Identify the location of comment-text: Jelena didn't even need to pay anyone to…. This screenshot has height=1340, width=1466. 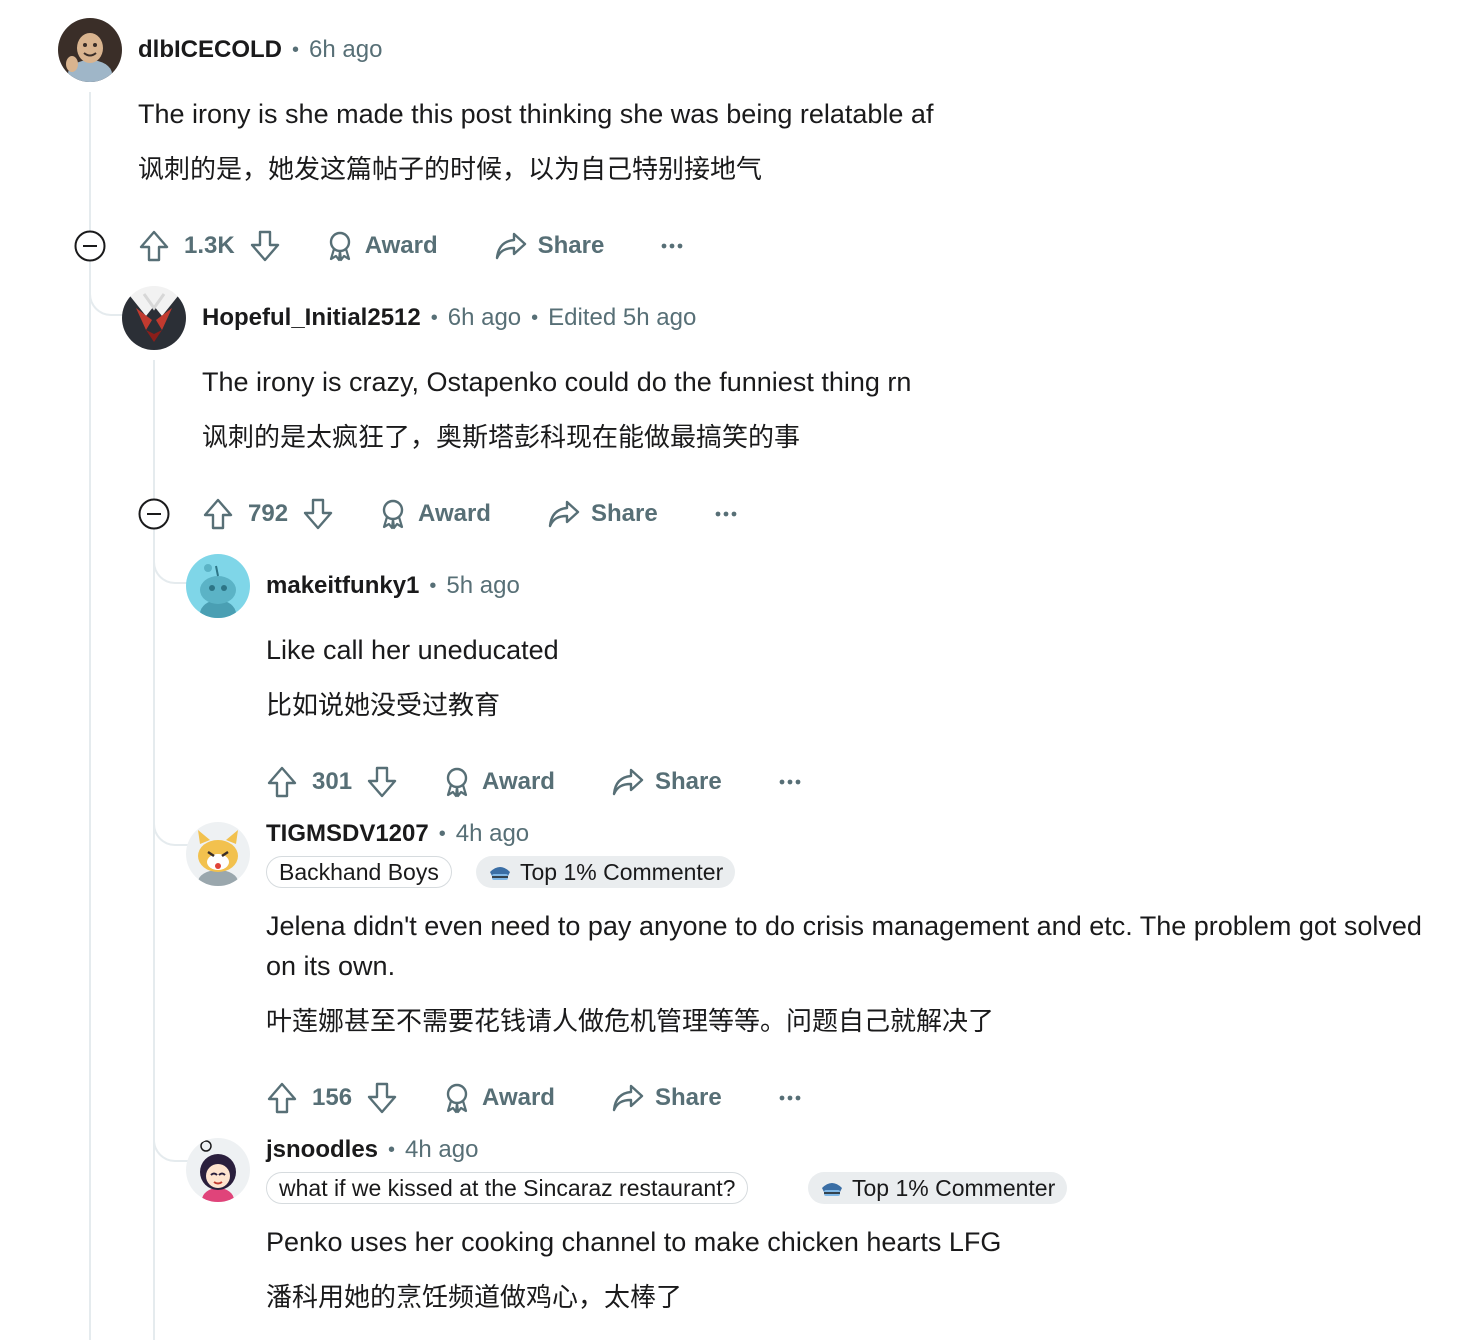
(844, 946).